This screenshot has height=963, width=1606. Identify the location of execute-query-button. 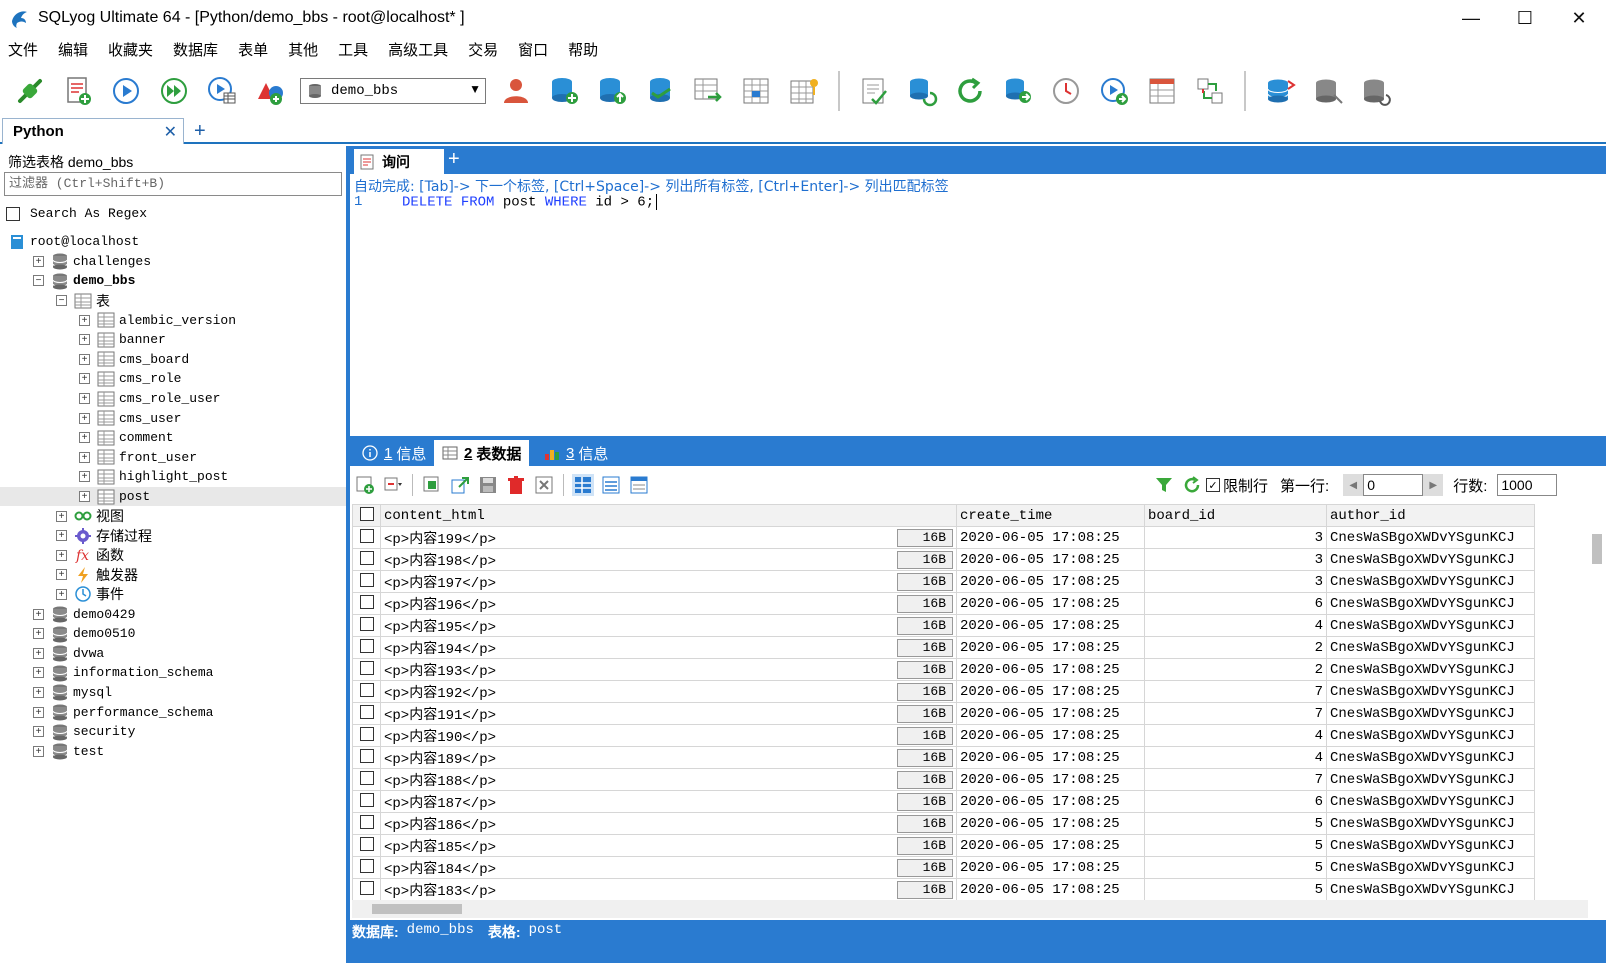
(126, 91).